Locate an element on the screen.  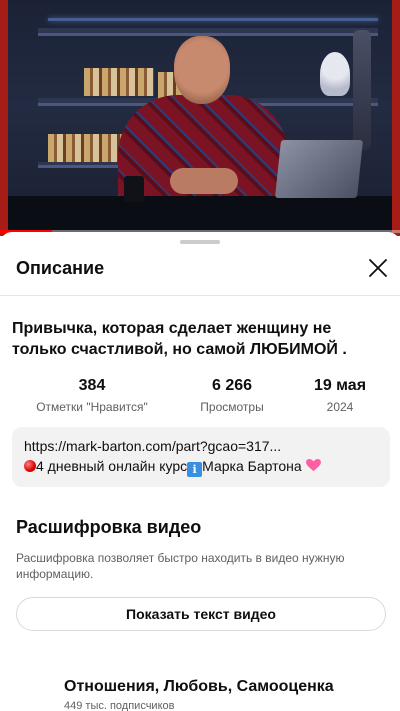
divider is located at coordinates (200, 295).